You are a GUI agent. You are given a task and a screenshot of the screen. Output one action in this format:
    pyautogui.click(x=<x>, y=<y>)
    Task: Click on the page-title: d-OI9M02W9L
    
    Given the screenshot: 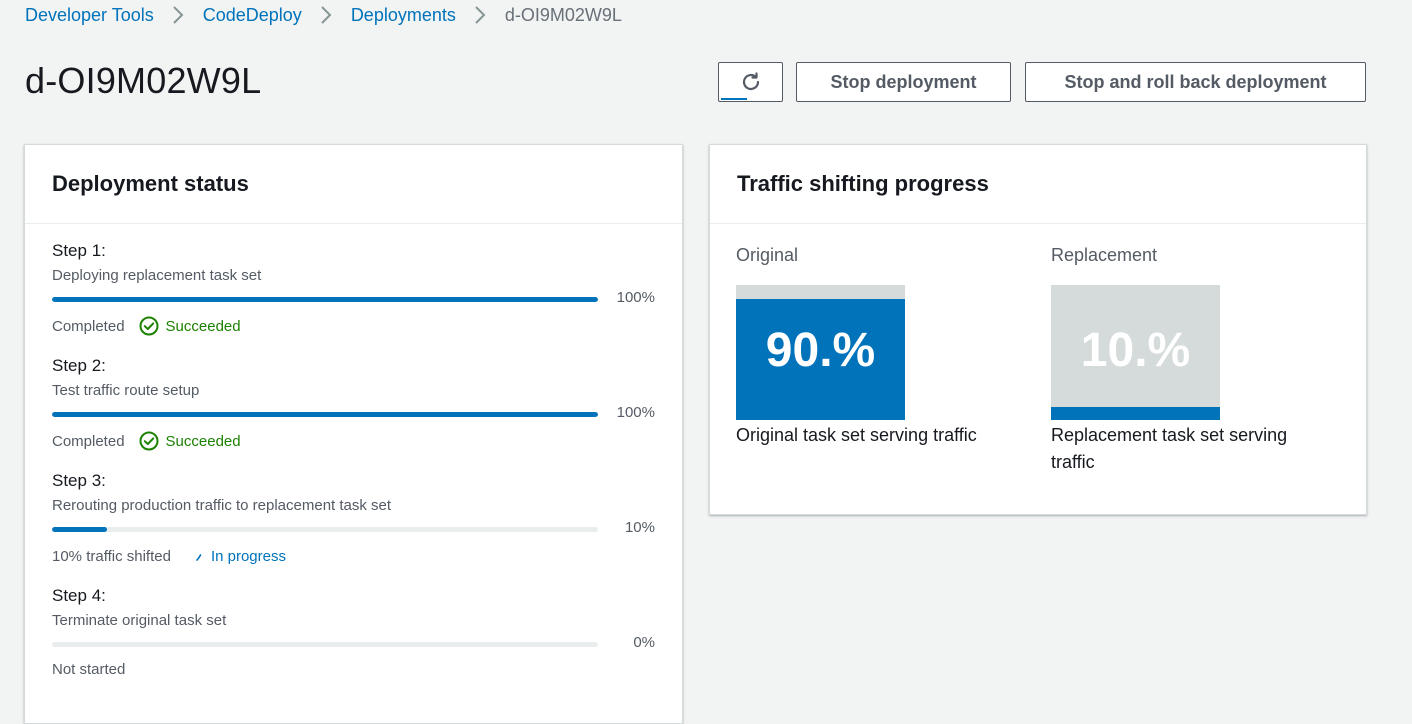 What is the action you would take?
    pyautogui.click(x=143, y=80)
    